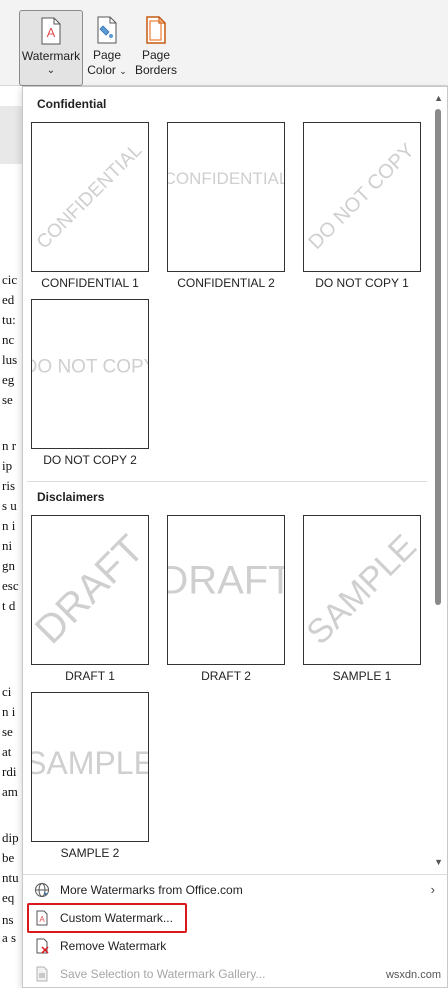 Image resolution: width=448 pixels, height=988 pixels. Describe the element at coordinates (9, 319) in the screenshot. I see `document-text-fragment: tu:` at that location.